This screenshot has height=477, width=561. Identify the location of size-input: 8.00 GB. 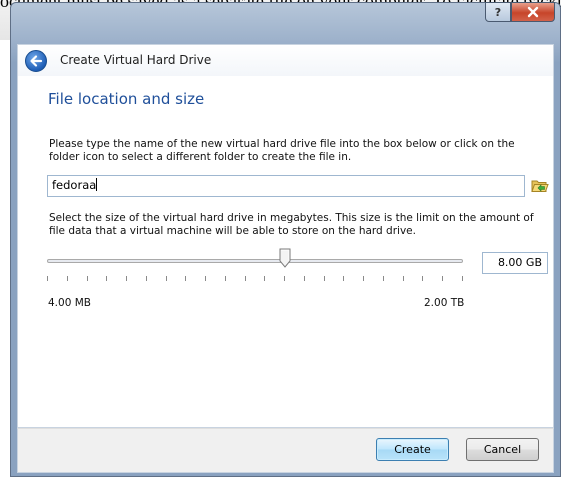
(515, 263).